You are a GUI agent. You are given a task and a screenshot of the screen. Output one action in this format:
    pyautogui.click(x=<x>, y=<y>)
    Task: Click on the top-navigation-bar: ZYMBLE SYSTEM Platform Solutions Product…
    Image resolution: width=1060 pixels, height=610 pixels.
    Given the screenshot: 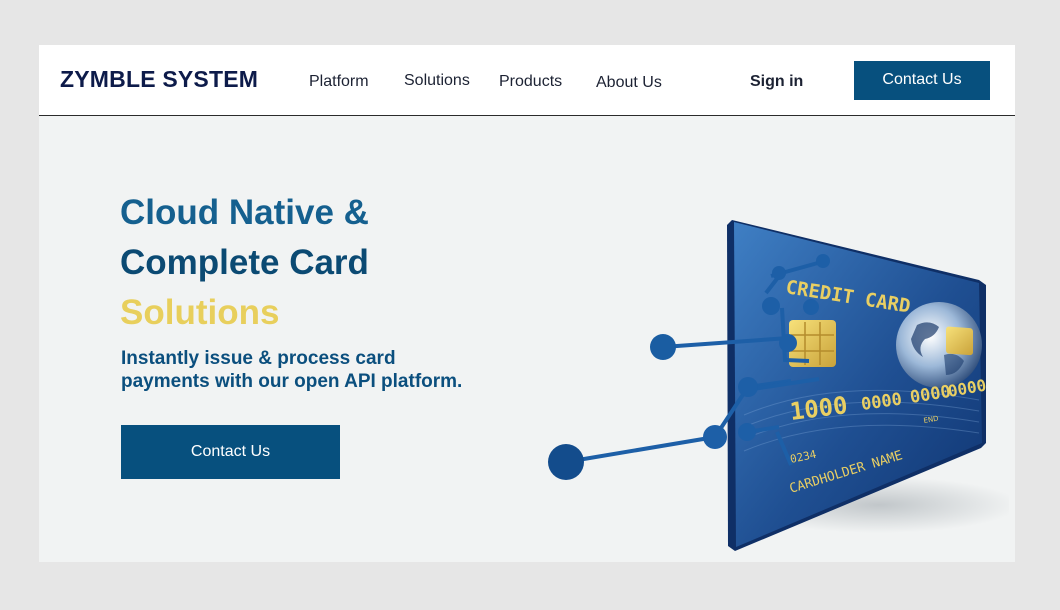 What is the action you would take?
    pyautogui.click(x=527, y=80)
    